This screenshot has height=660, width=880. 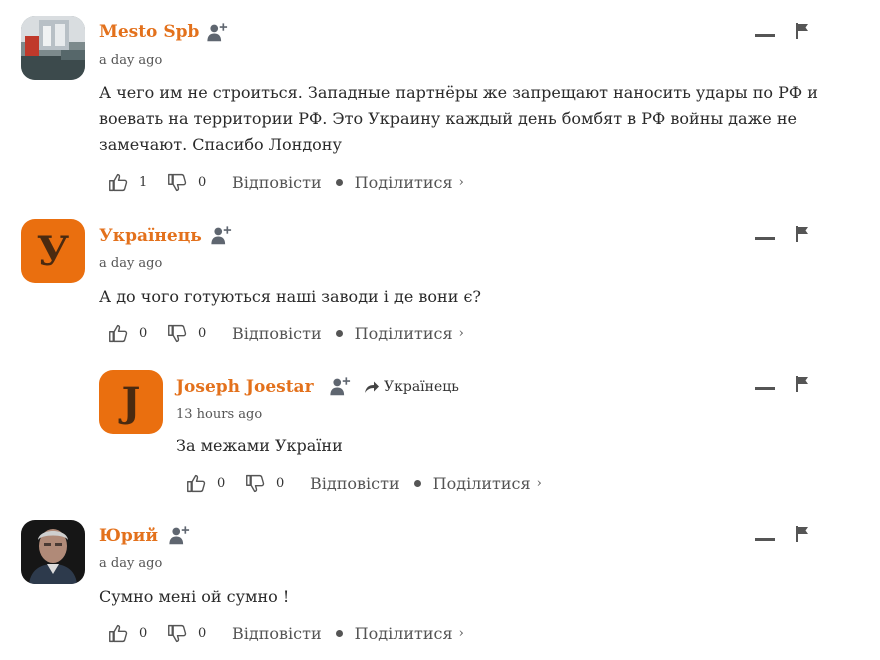 I want to click on comment-text: Сумно мені ой сумно !, so click(x=194, y=596).